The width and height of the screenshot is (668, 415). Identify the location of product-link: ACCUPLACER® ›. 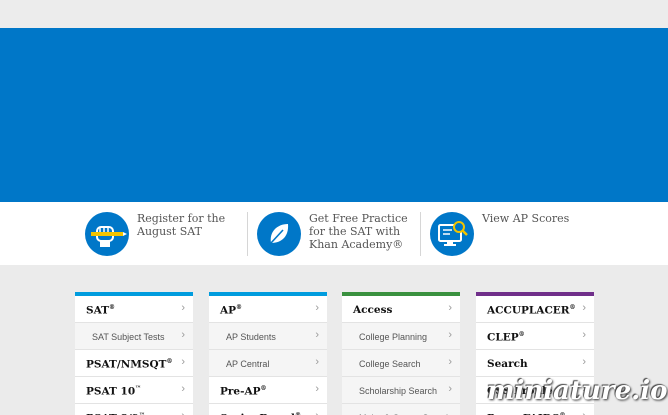
(535, 309).